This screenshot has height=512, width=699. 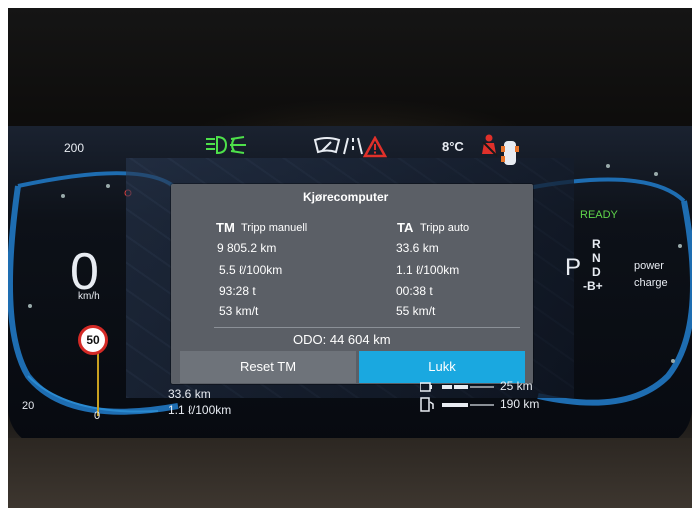 I want to click on temperature: 8°C, so click(x=453, y=146).